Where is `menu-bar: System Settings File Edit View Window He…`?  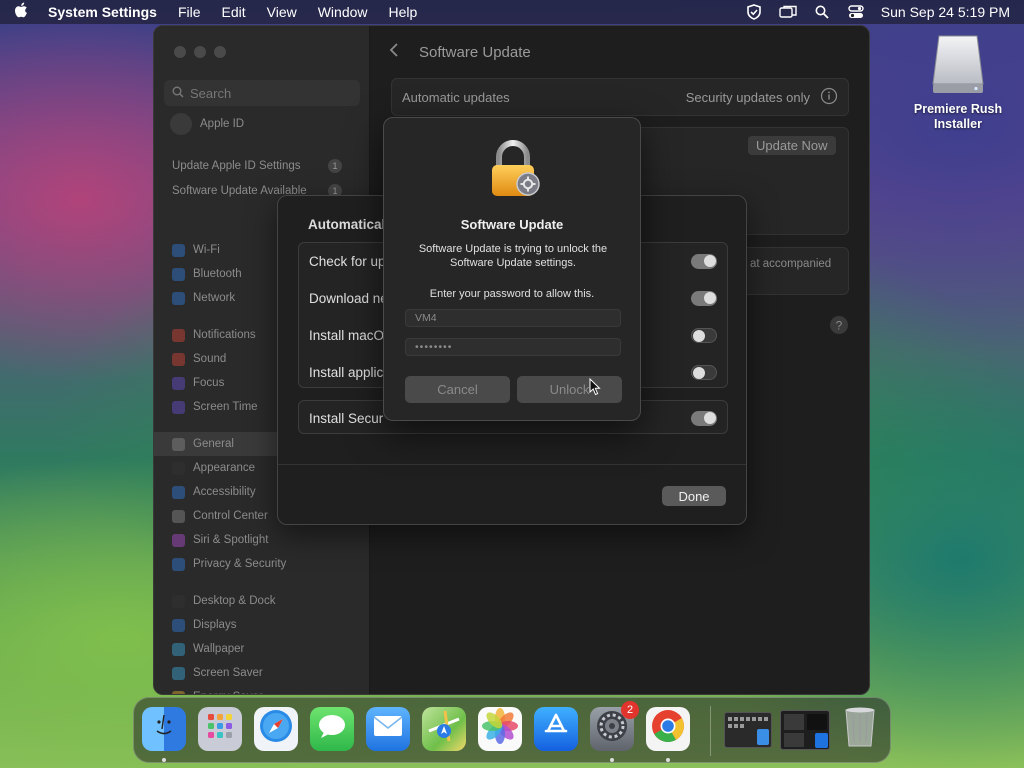 menu-bar: System Settings File Edit View Window He… is located at coordinates (512, 12).